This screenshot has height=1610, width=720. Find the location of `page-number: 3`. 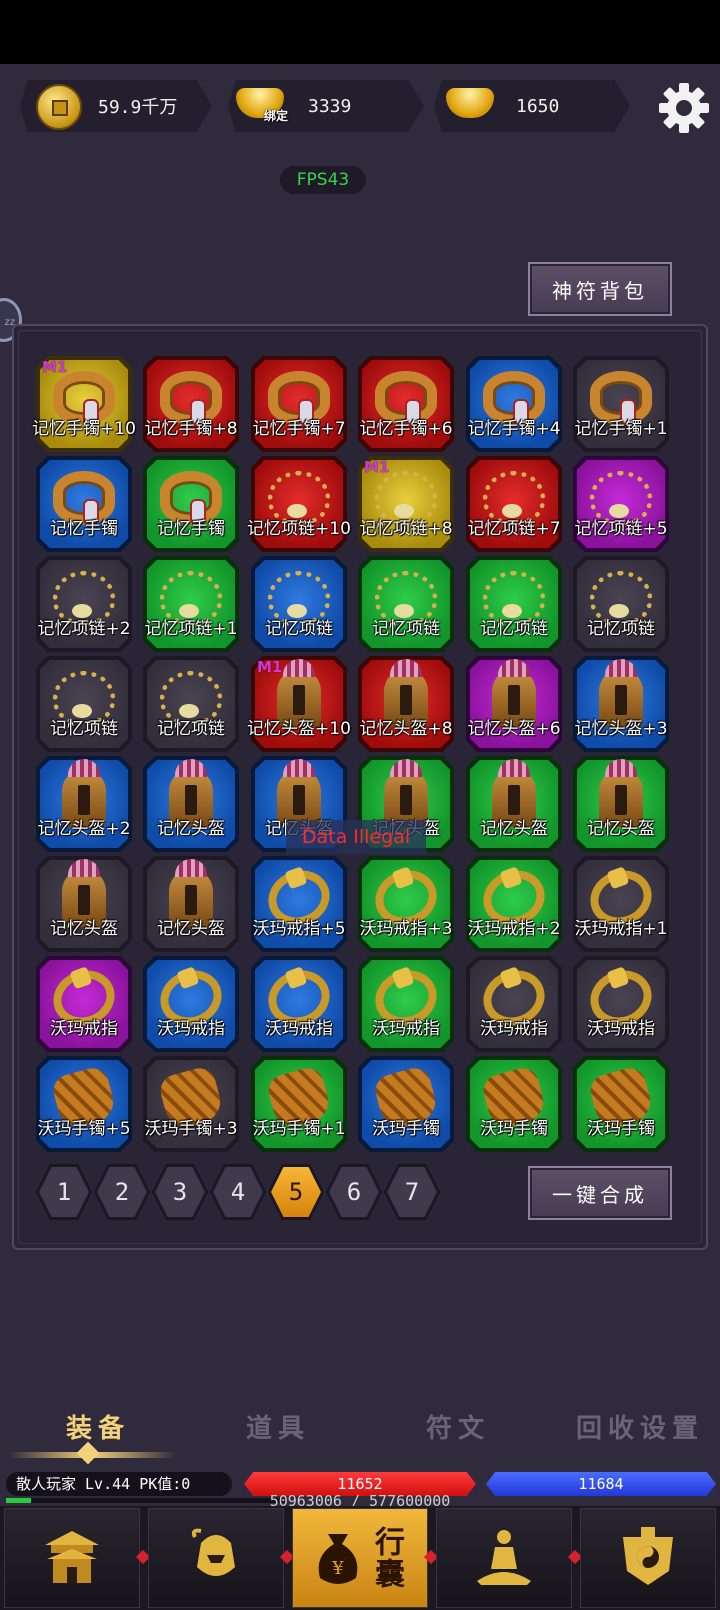

page-number: 3 is located at coordinates (180, 1192).